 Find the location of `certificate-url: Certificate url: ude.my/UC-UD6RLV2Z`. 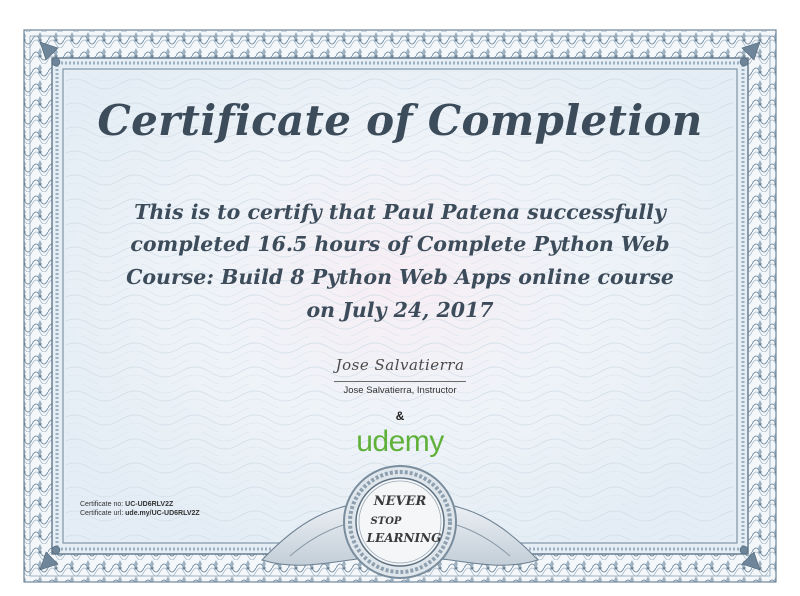

certificate-url: Certificate url: ude.my/UC-UD6RLV2Z is located at coordinates (140, 513).